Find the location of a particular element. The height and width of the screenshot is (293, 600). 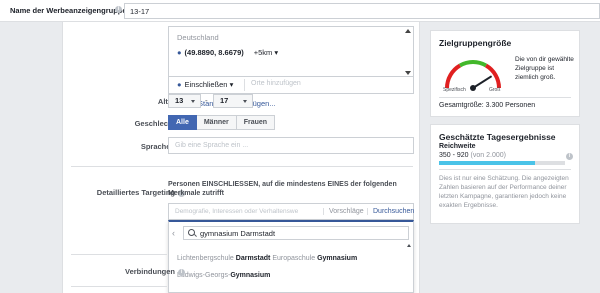

ad-set-name-label: Name der Werbeanzeigengruppe is located at coordinates (68, 10).